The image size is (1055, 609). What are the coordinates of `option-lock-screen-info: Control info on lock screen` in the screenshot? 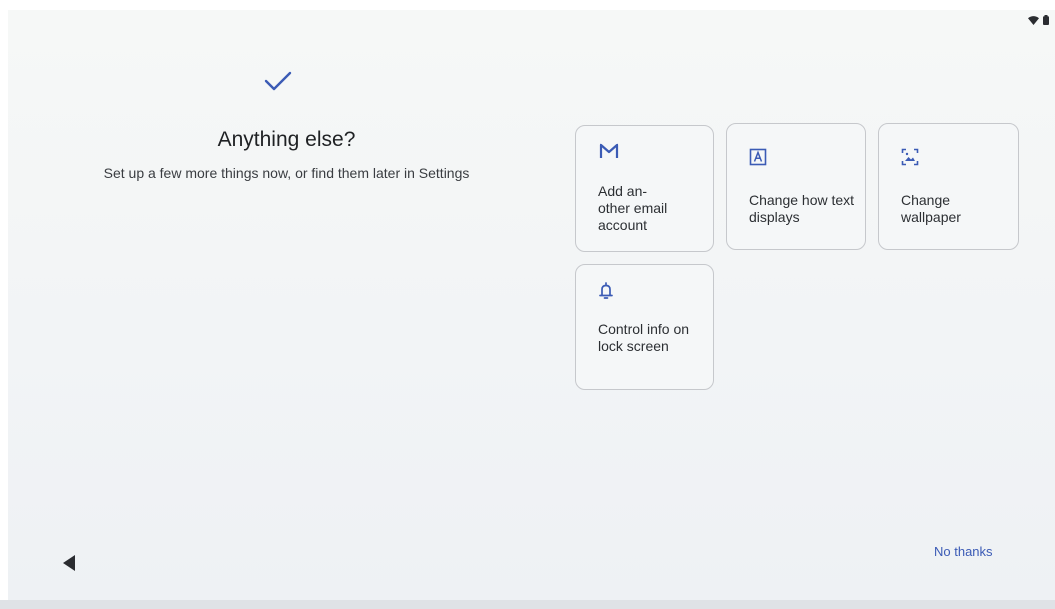 It's located at (644, 327).